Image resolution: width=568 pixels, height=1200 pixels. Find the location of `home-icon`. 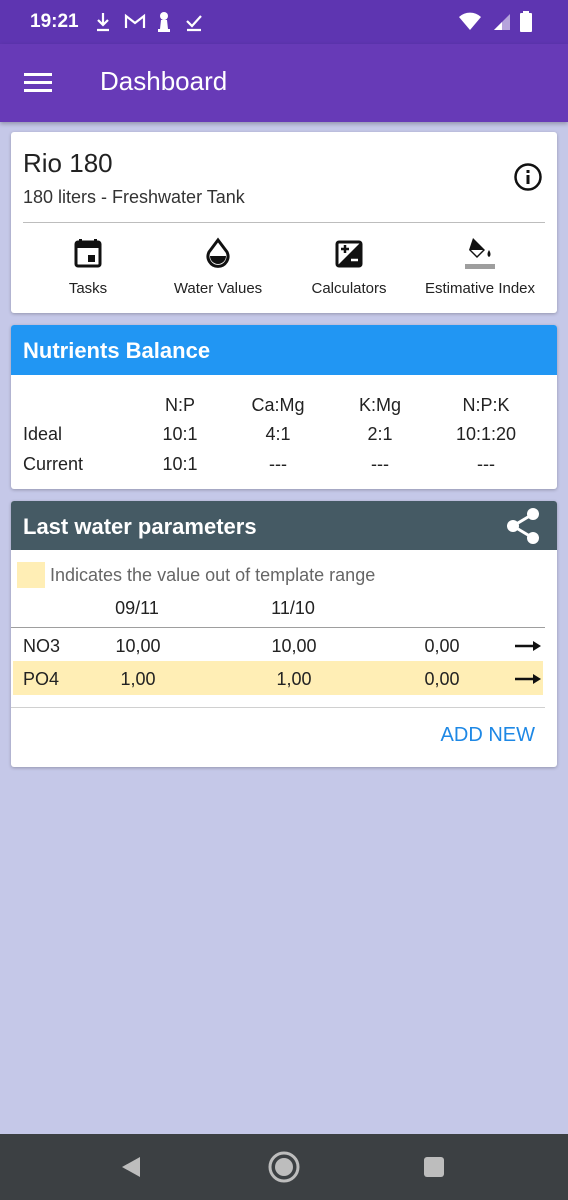

home-icon is located at coordinates (284, 1167).